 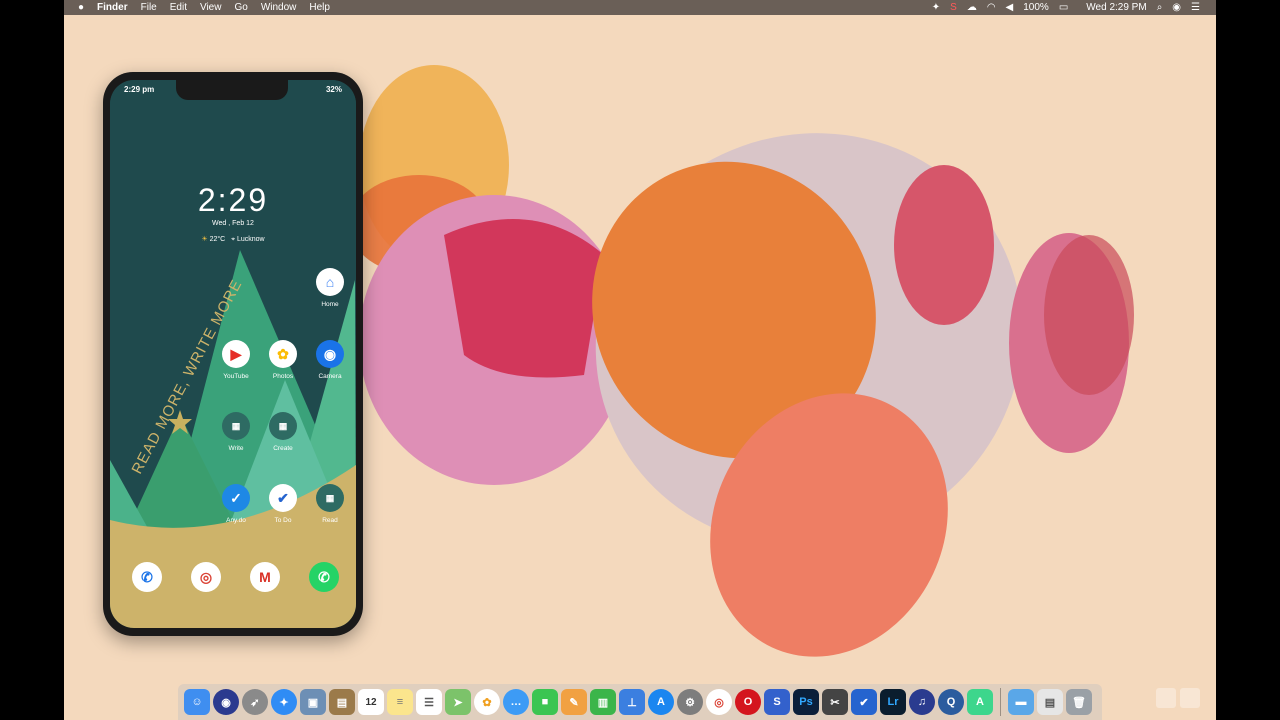 I want to click on opera-icon: O, so click(x=748, y=702).